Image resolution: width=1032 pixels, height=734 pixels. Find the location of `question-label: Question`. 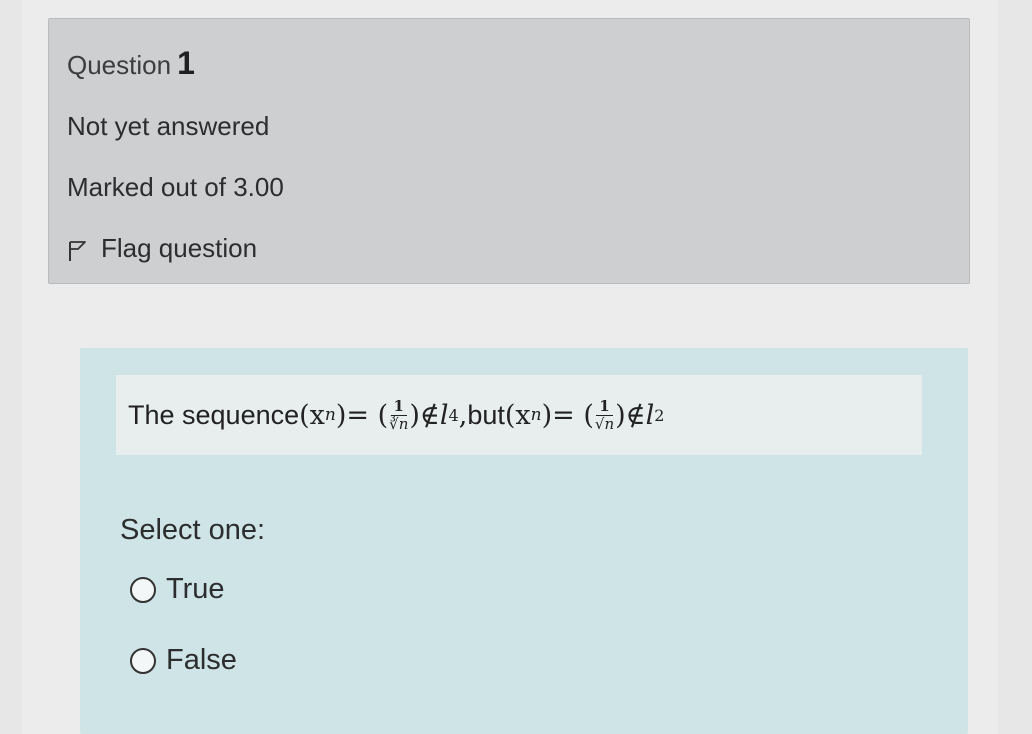

question-label: Question is located at coordinates (119, 65).